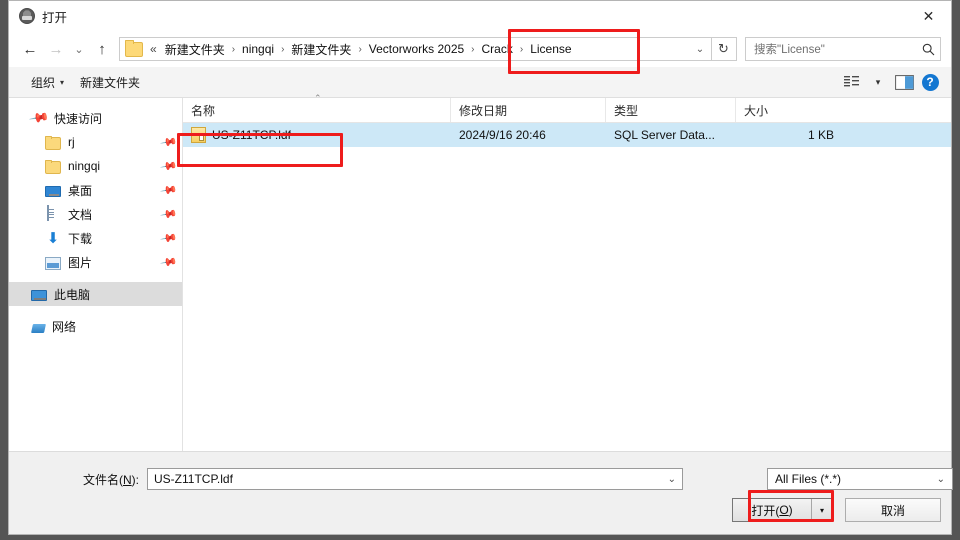 The image size is (960, 540). Describe the element at coordinates (95, 214) in the screenshot. I see `sidebar-item-documents: 文档 📌` at that location.